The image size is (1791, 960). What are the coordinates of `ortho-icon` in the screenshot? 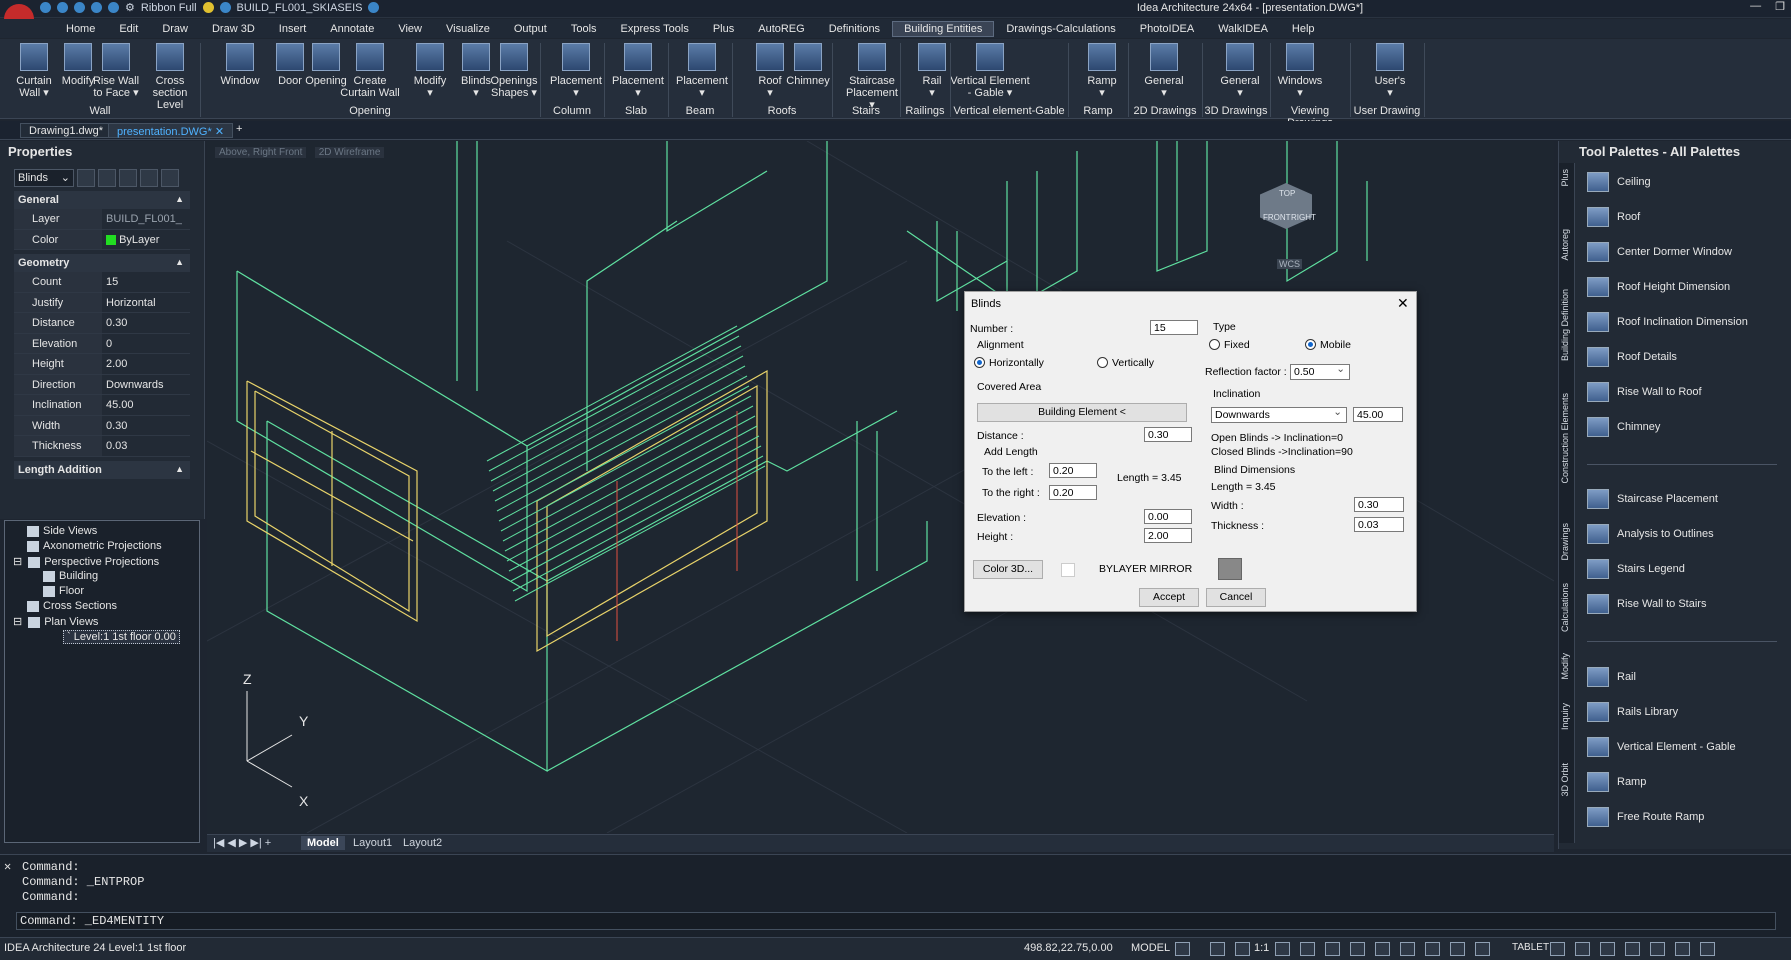 It's located at (1242, 949).